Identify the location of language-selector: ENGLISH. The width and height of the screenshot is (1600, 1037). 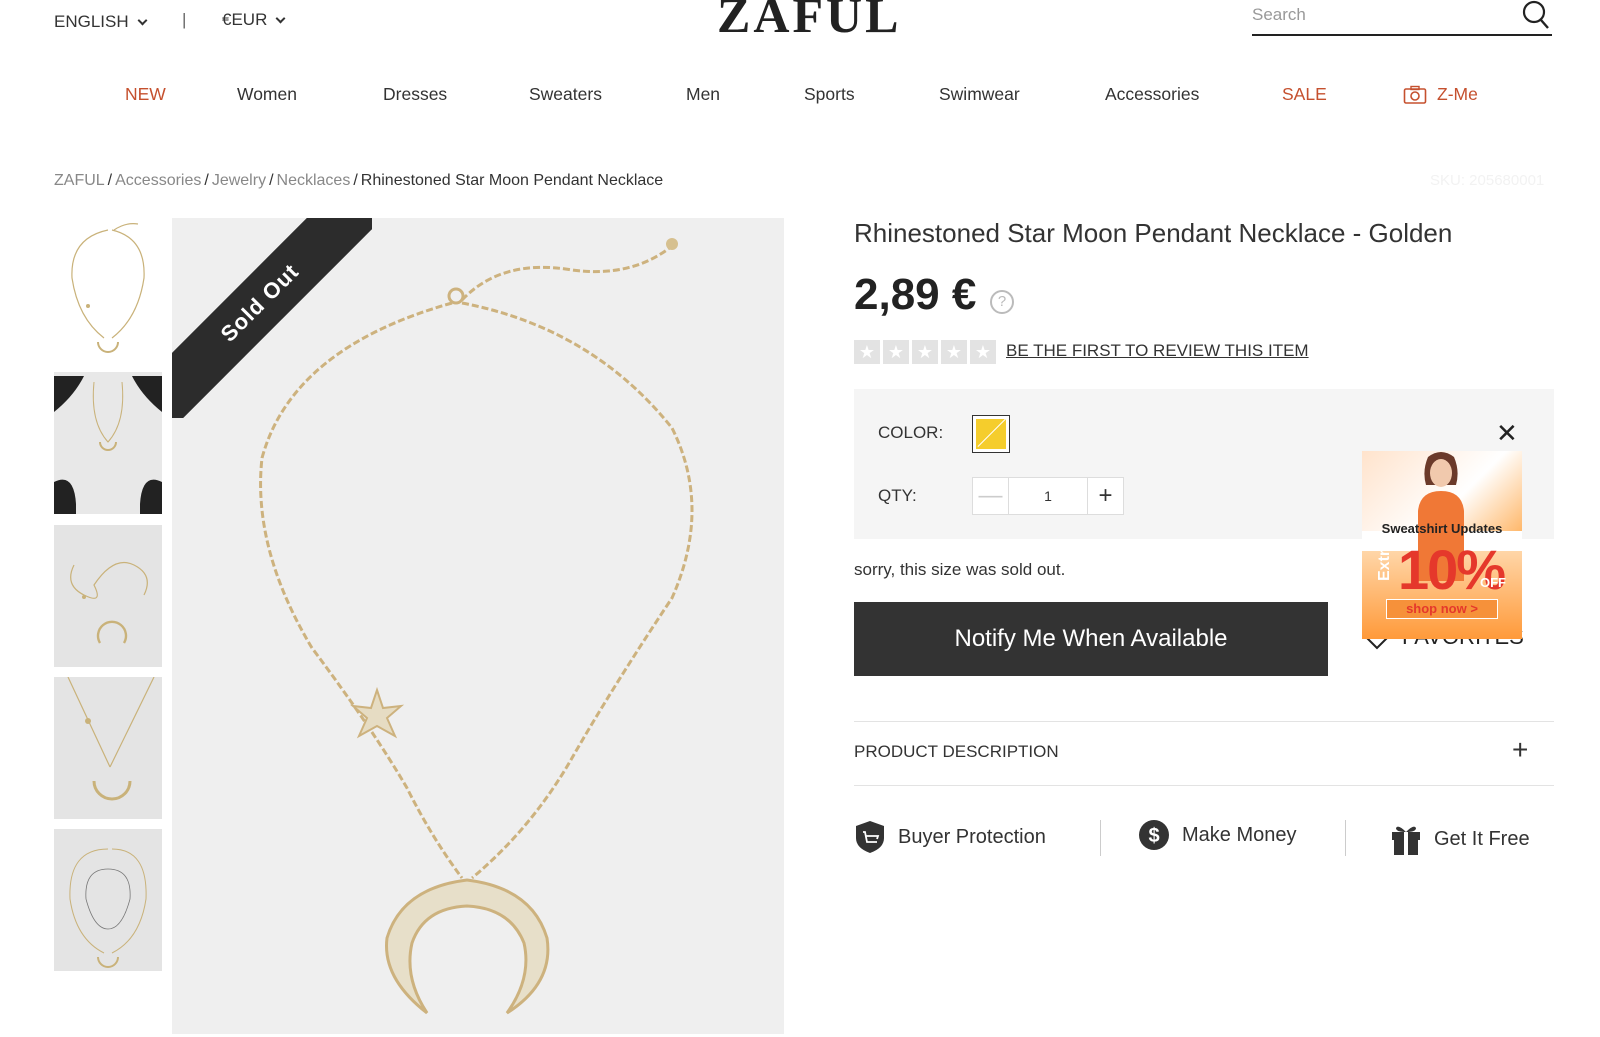
(101, 22).